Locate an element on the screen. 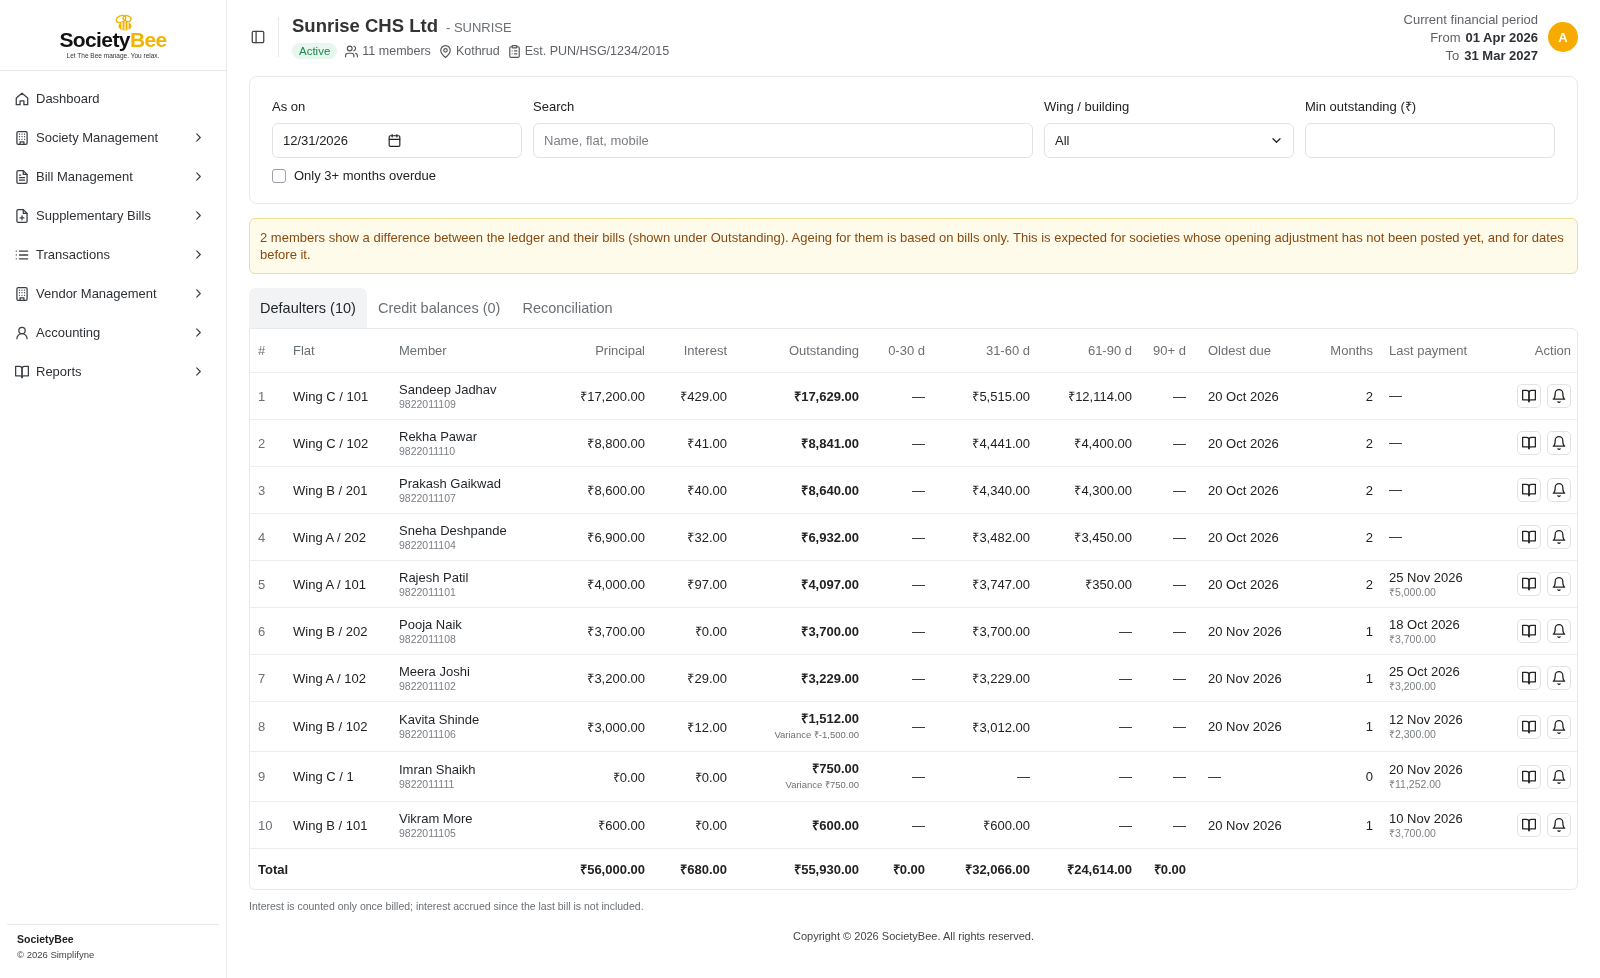 This screenshot has width=1600, height=978. last-payment-amount: ₹3,200.00 is located at coordinates (1413, 686).